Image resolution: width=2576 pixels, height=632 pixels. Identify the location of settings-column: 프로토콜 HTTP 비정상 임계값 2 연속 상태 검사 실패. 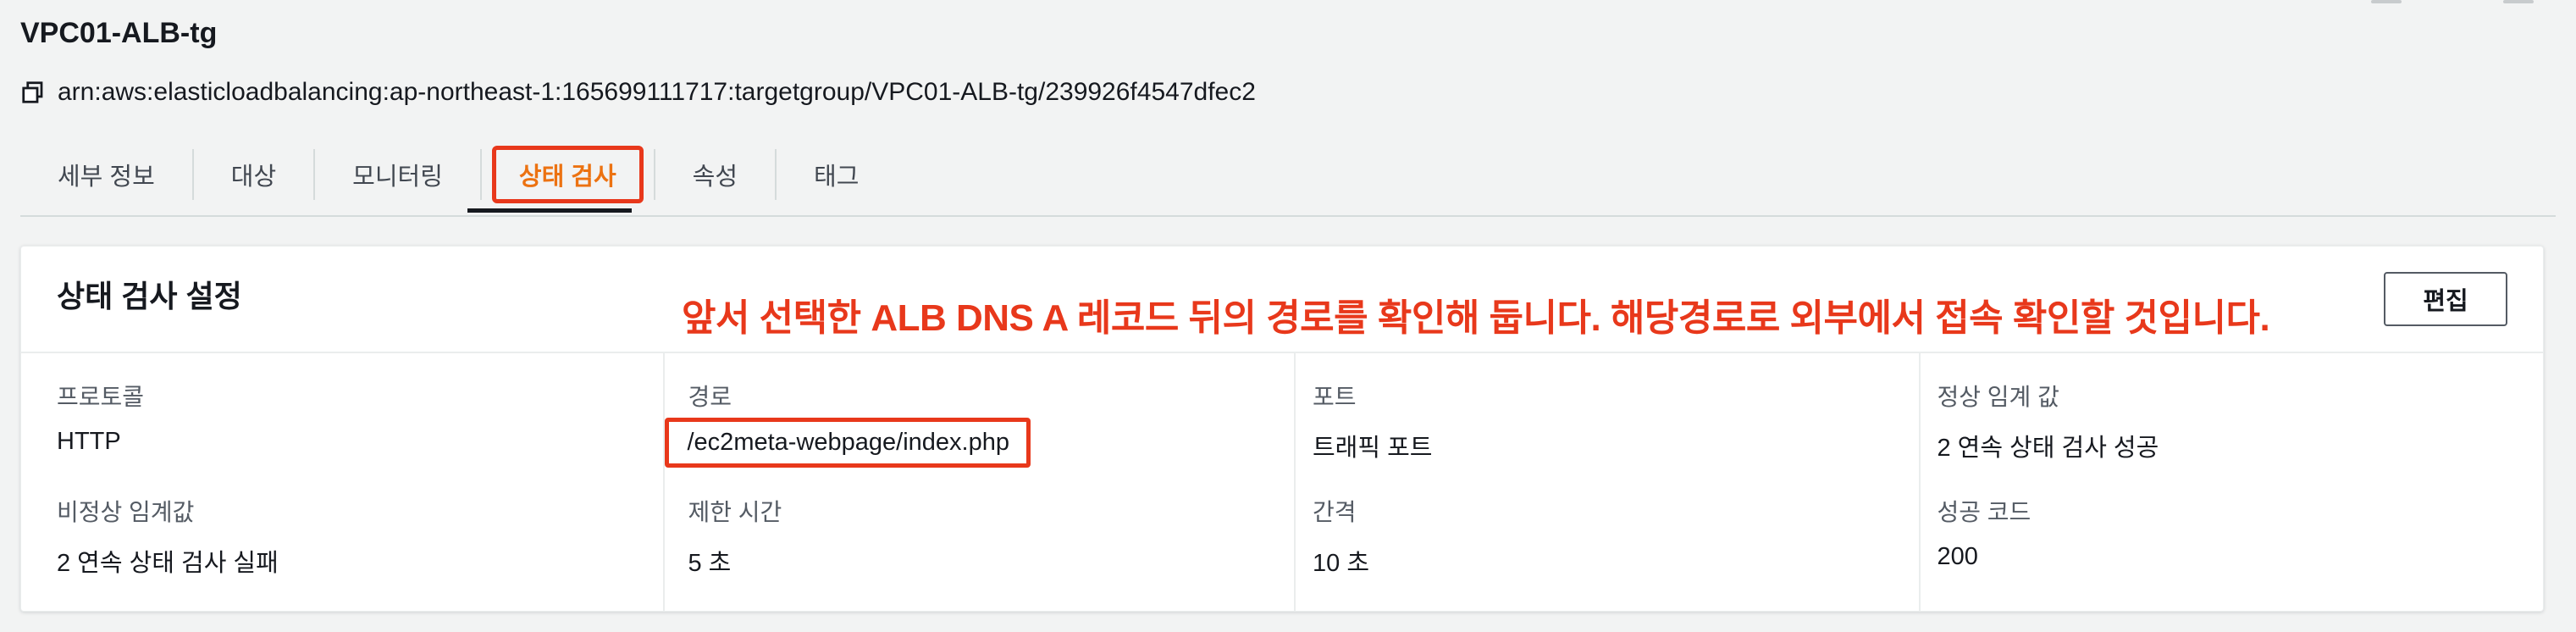
(342, 482).